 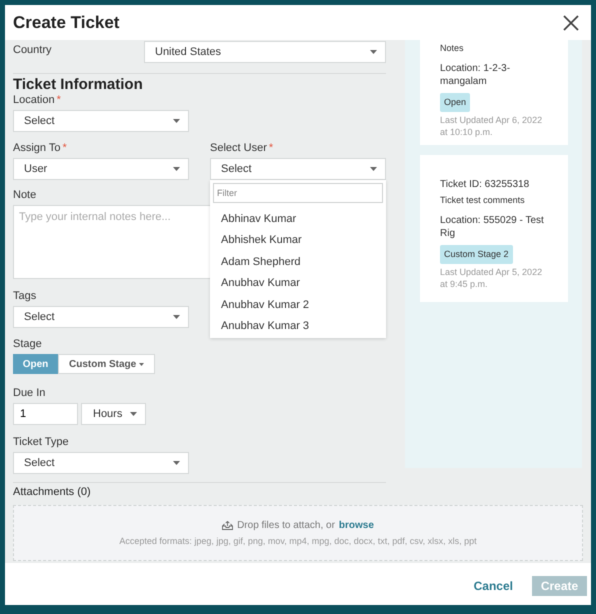 What do you see at coordinates (228, 525) in the screenshot?
I see `upload-icon` at bounding box center [228, 525].